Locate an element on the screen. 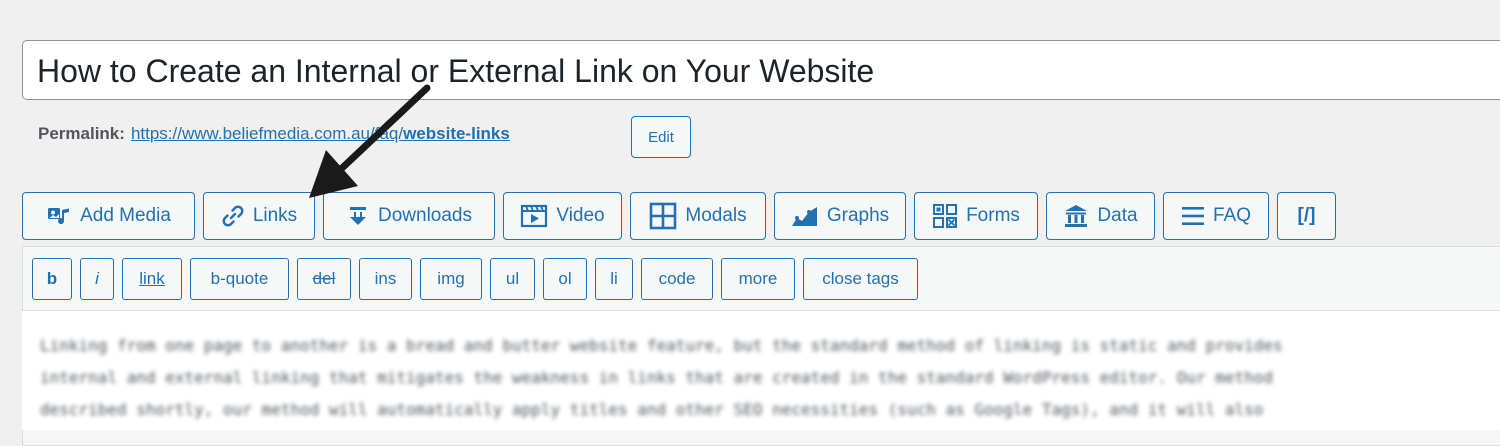 The width and height of the screenshot is (1500, 446). quicktag-label: close tags is located at coordinates (860, 278).